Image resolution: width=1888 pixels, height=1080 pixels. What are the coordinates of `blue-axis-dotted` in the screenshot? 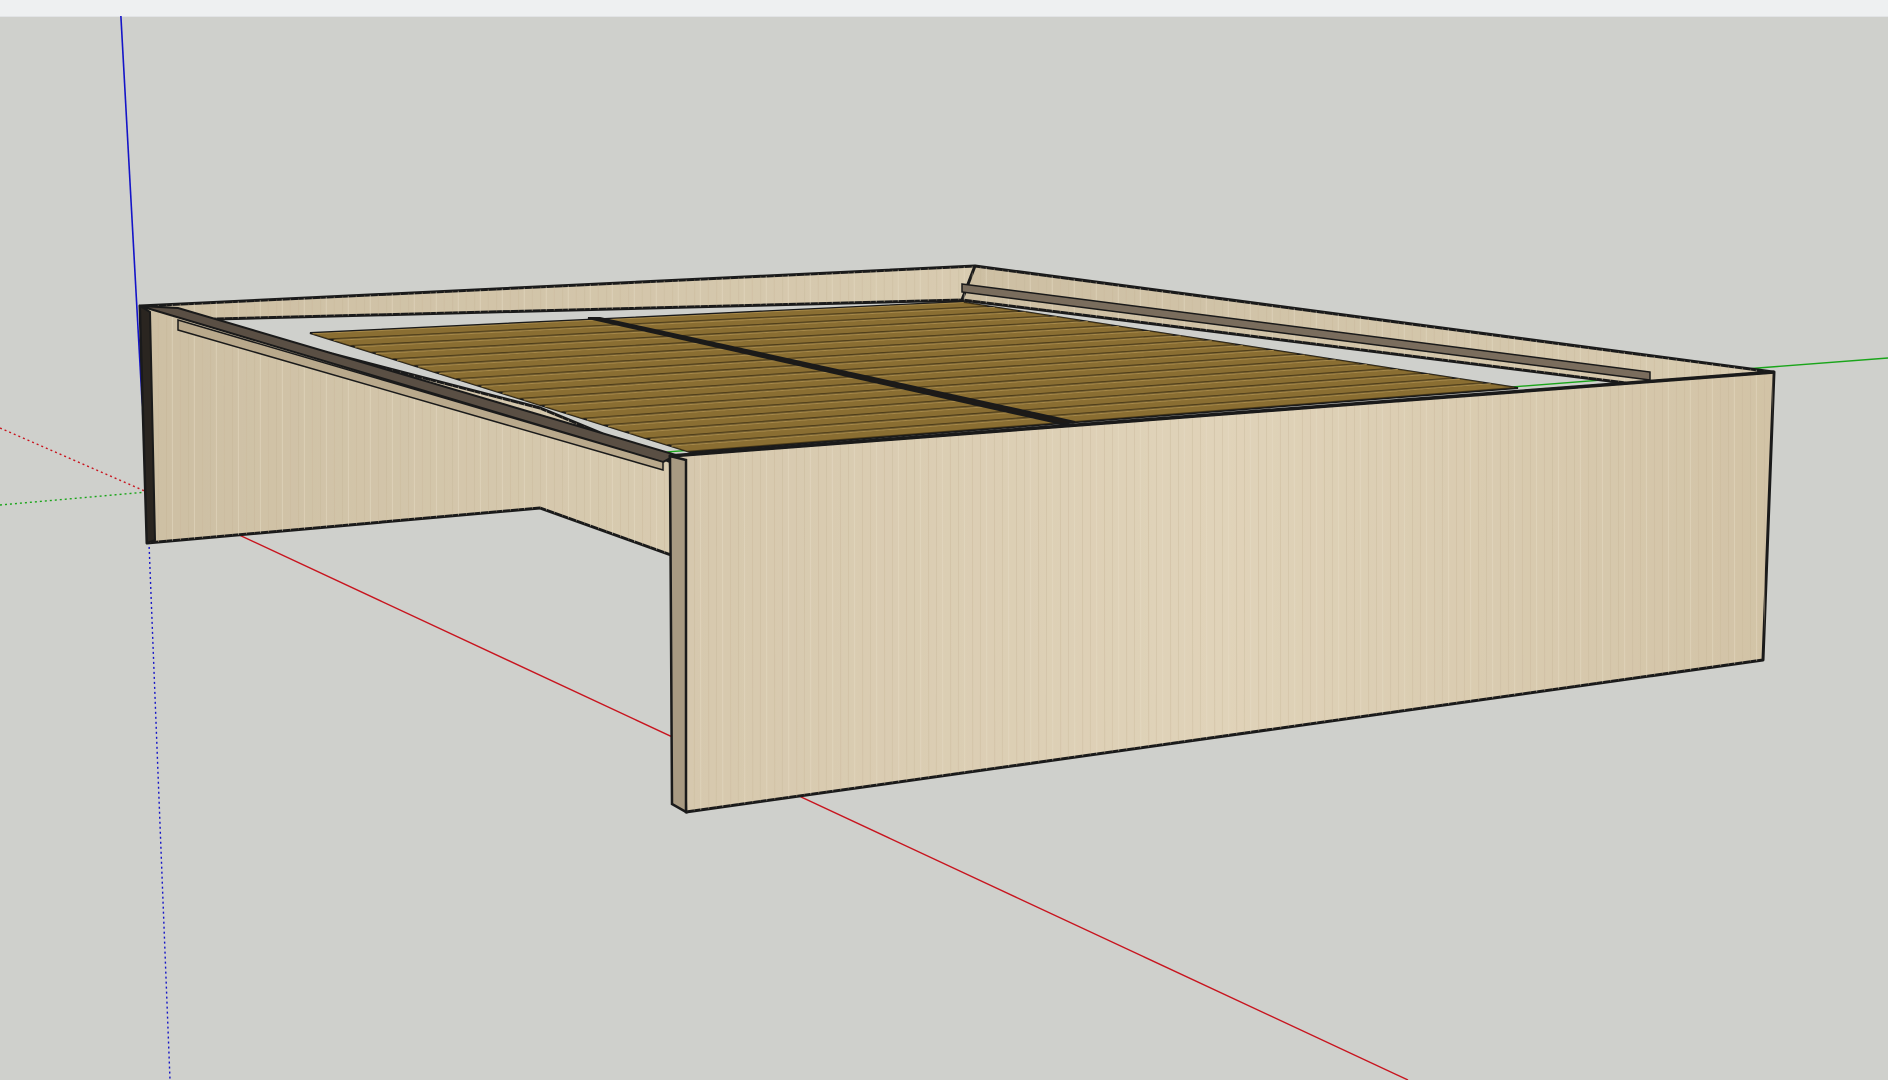 It's located at (158, 785).